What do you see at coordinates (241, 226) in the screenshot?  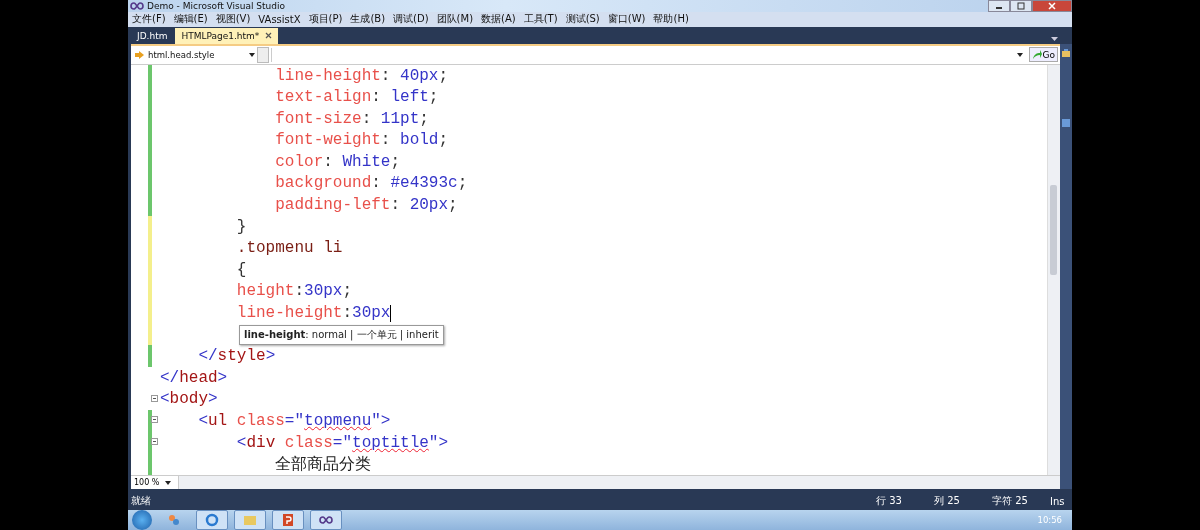 I see `code-line: }` at bounding box center [241, 226].